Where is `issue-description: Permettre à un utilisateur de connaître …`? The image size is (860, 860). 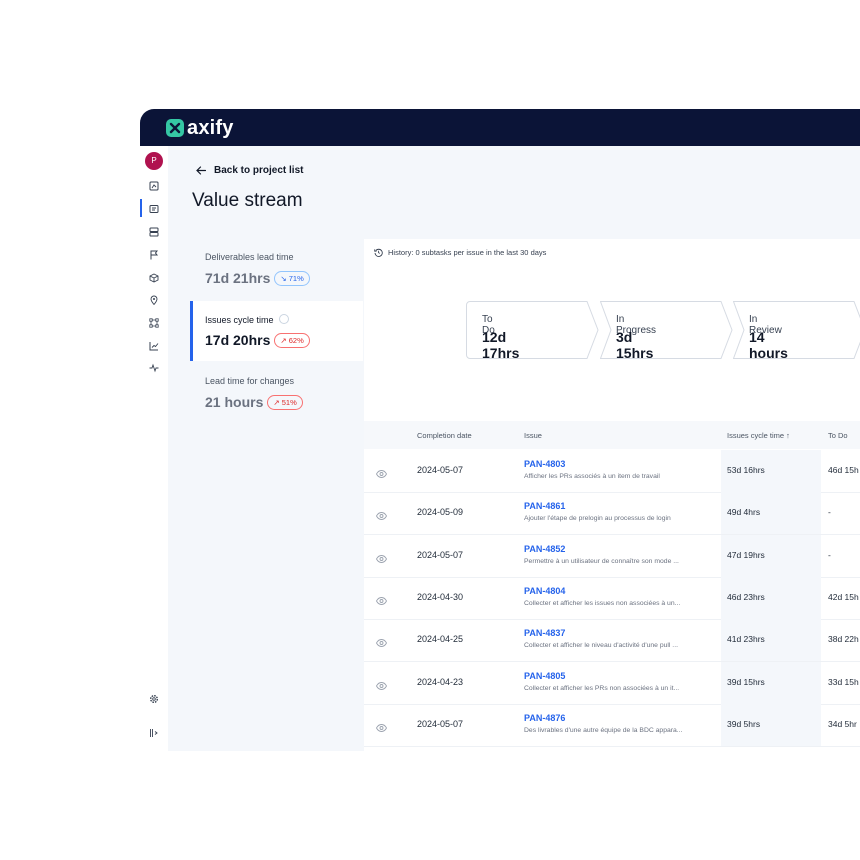 issue-description: Permettre à un utilisateur de connaître … is located at coordinates (601, 561).